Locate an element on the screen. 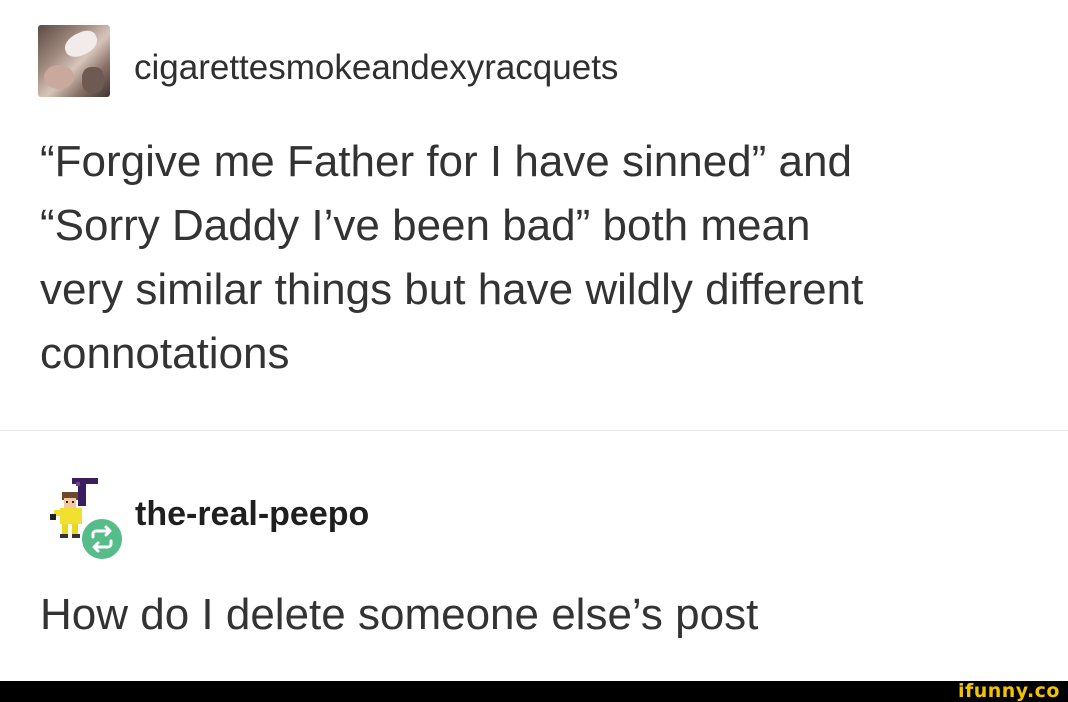  reblog-comment: How do I delete someone else’s post is located at coordinates (399, 614).